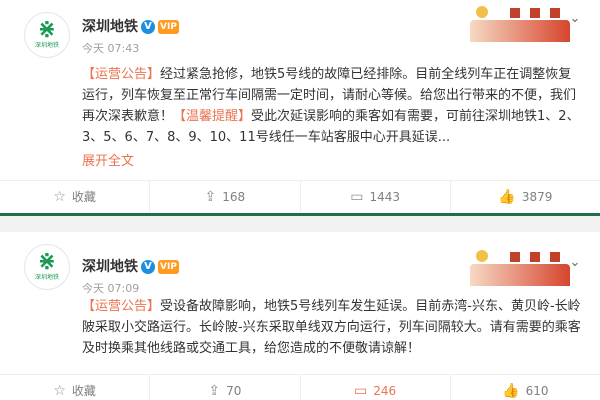 The width and height of the screenshot is (600, 400). What do you see at coordinates (234, 196) in the screenshot?
I see `repost-count: 168` at bounding box center [234, 196].